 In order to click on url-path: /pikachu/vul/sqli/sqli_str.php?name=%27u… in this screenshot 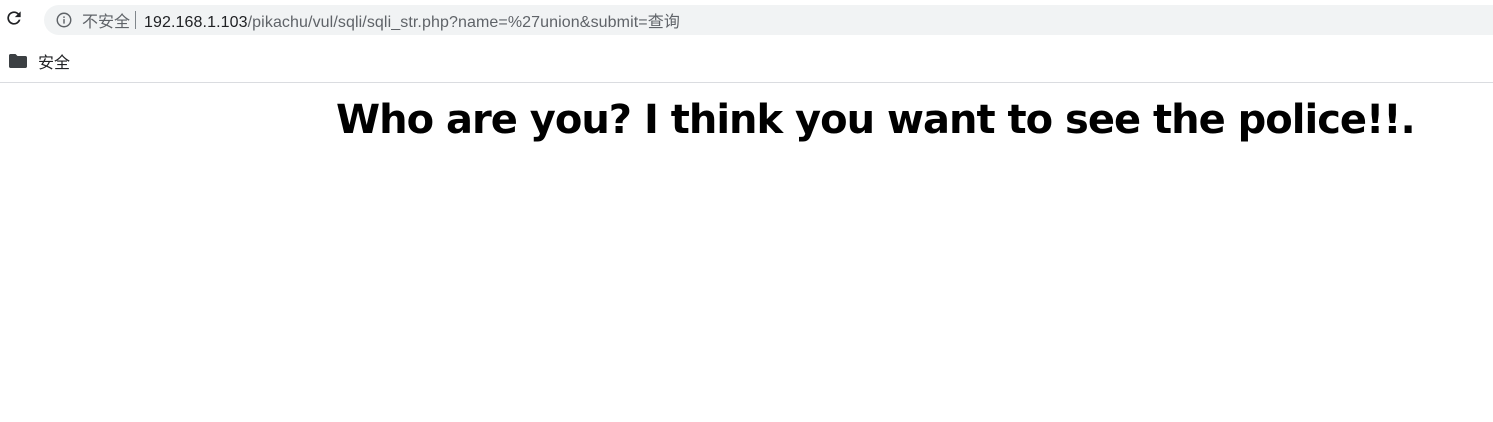, I will do `click(464, 22)`.